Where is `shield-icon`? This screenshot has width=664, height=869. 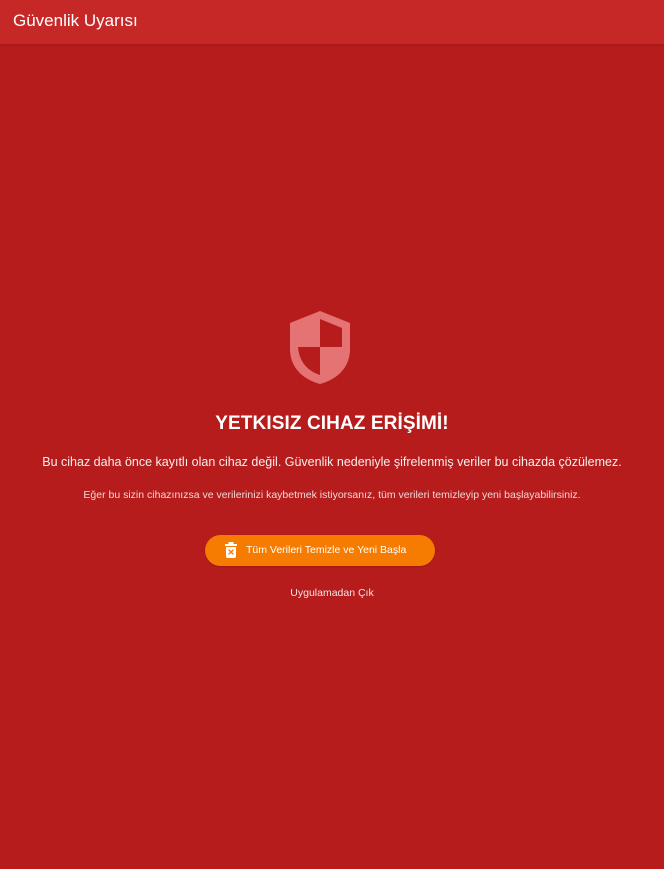
shield-icon is located at coordinates (320, 347).